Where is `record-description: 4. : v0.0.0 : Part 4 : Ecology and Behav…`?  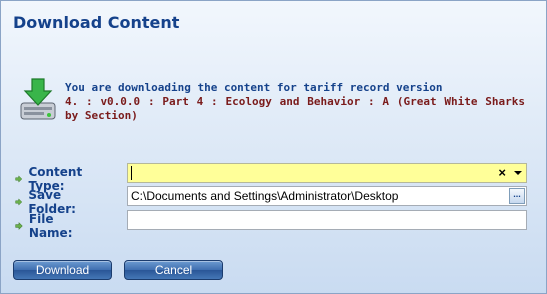
record-description: 4. : v0.0.0 : Part 4 : Ecology and Behav… is located at coordinates (295, 108).